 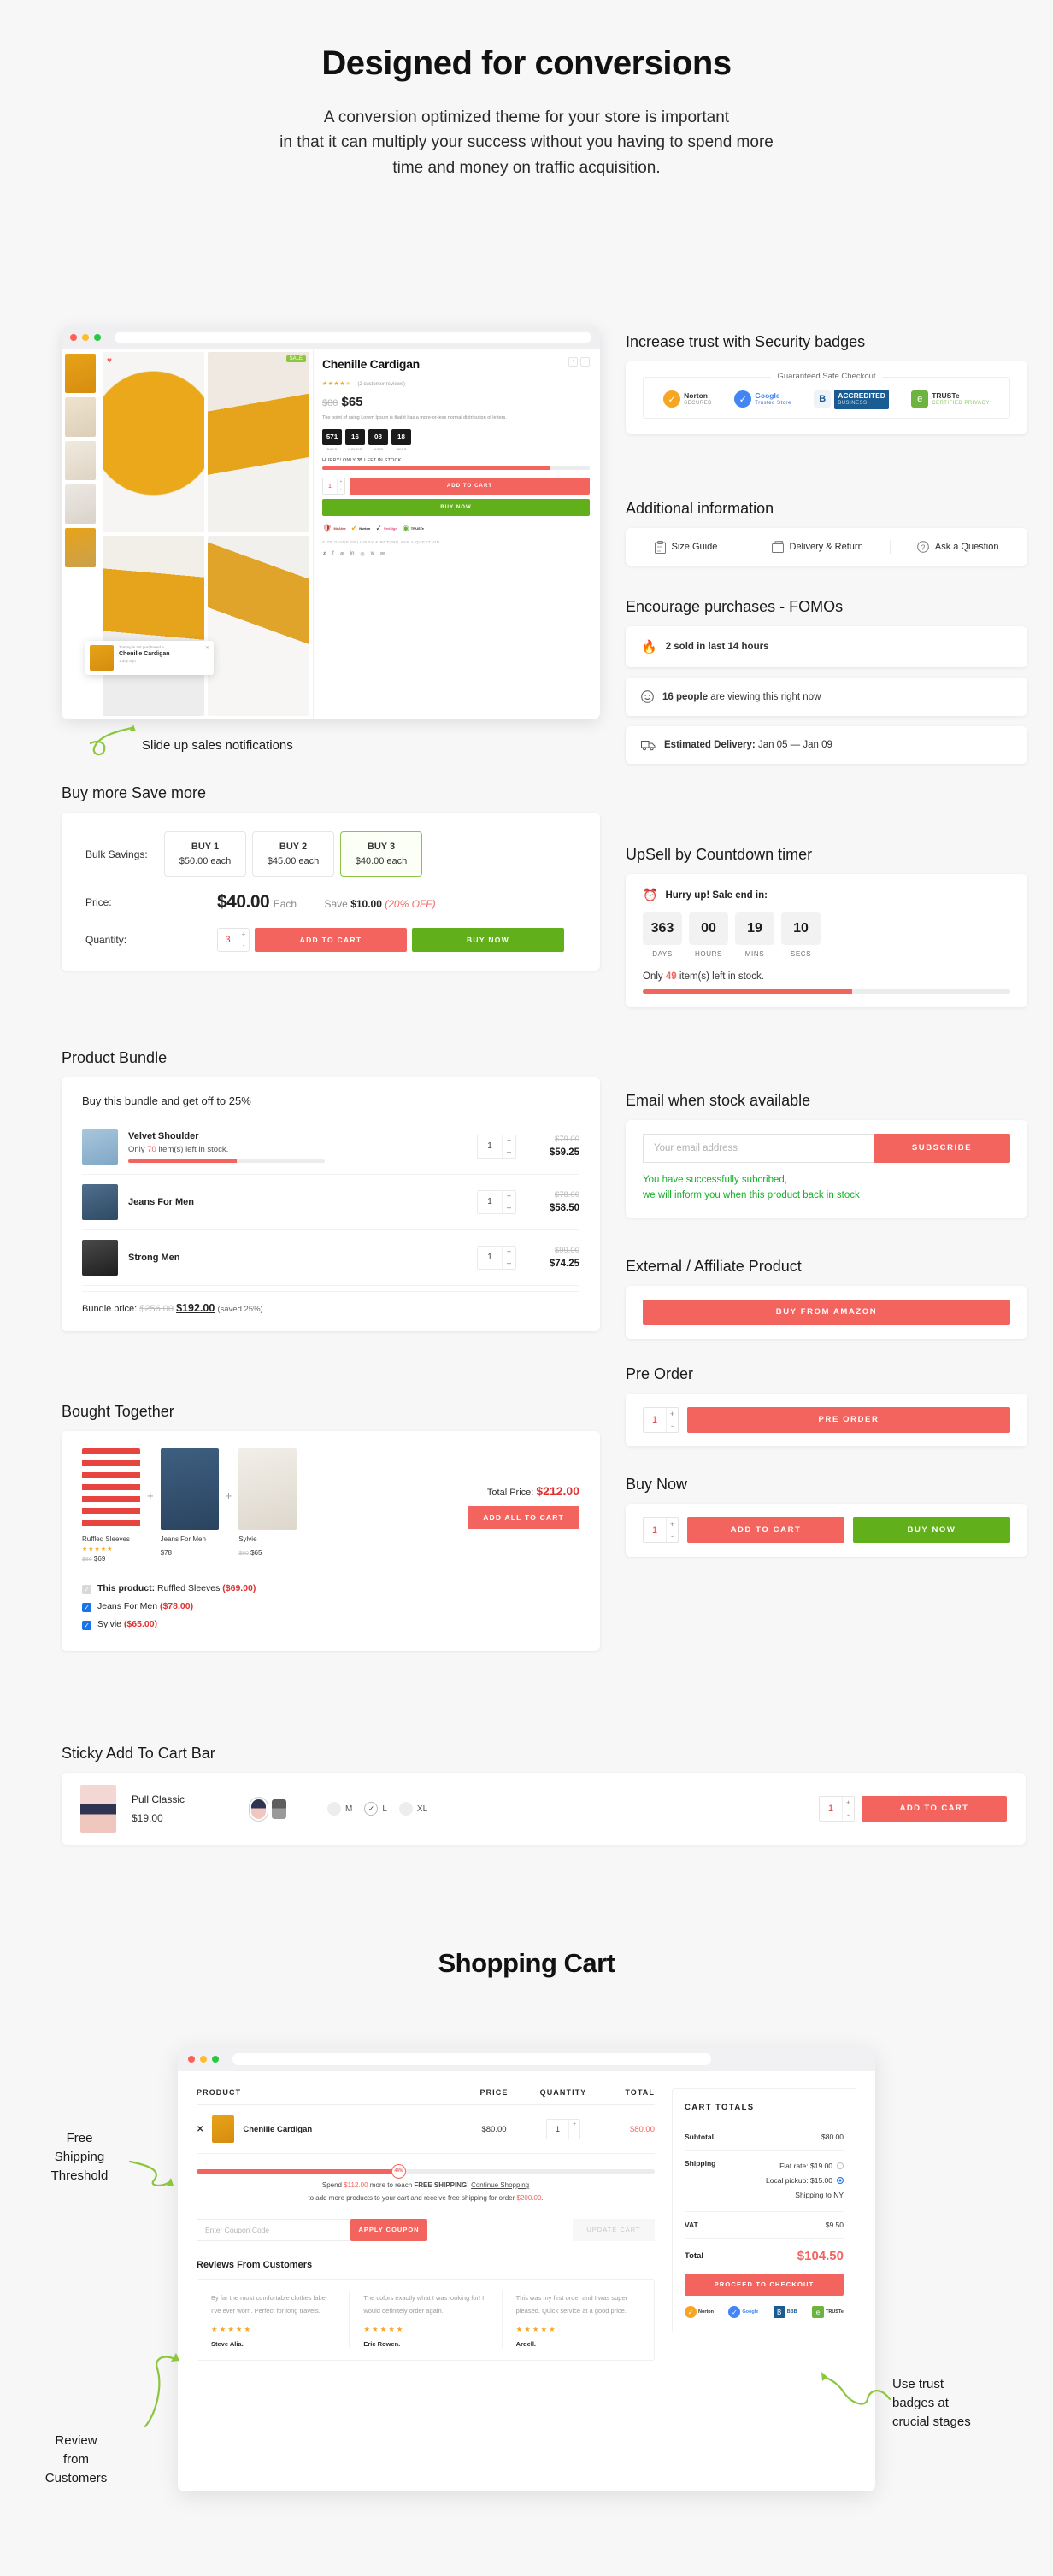 I want to click on preorder-quantity-stepper: 1 + -, so click(x=661, y=1420).